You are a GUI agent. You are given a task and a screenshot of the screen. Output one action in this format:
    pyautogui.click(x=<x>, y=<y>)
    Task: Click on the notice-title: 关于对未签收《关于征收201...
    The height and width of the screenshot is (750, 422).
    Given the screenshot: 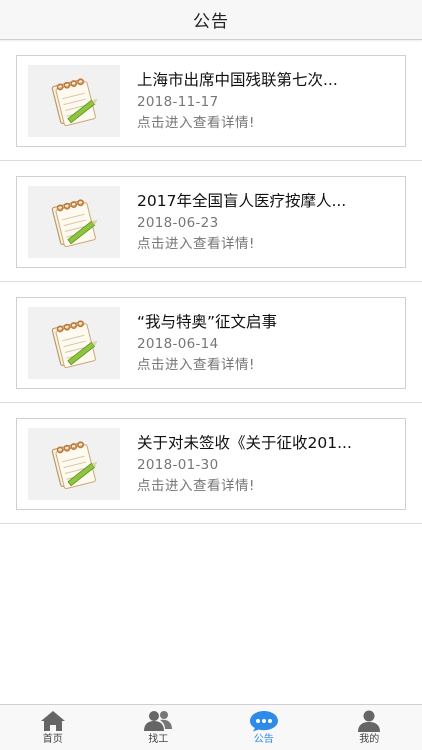 What is the action you would take?
    pyautogui.click(x=244, y=442)
    